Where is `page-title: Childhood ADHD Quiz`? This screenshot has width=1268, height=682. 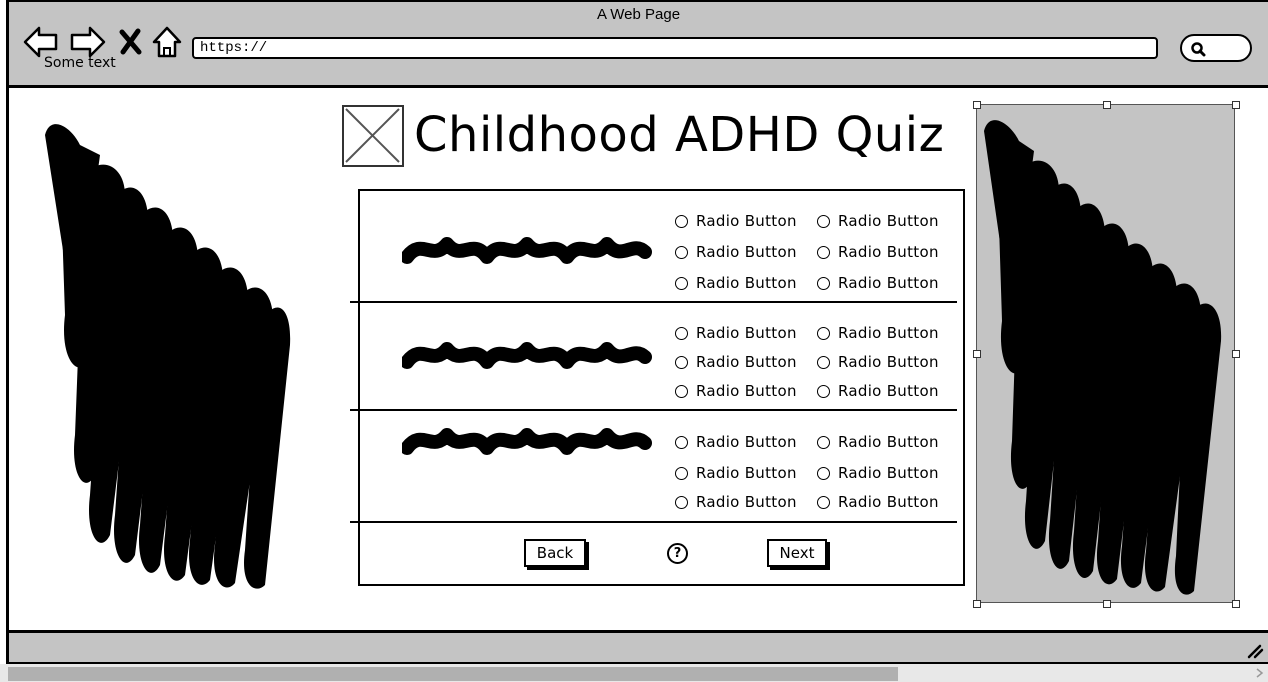
page-title: Childhood ADHD Quiz is located at coordinates (679, 135).